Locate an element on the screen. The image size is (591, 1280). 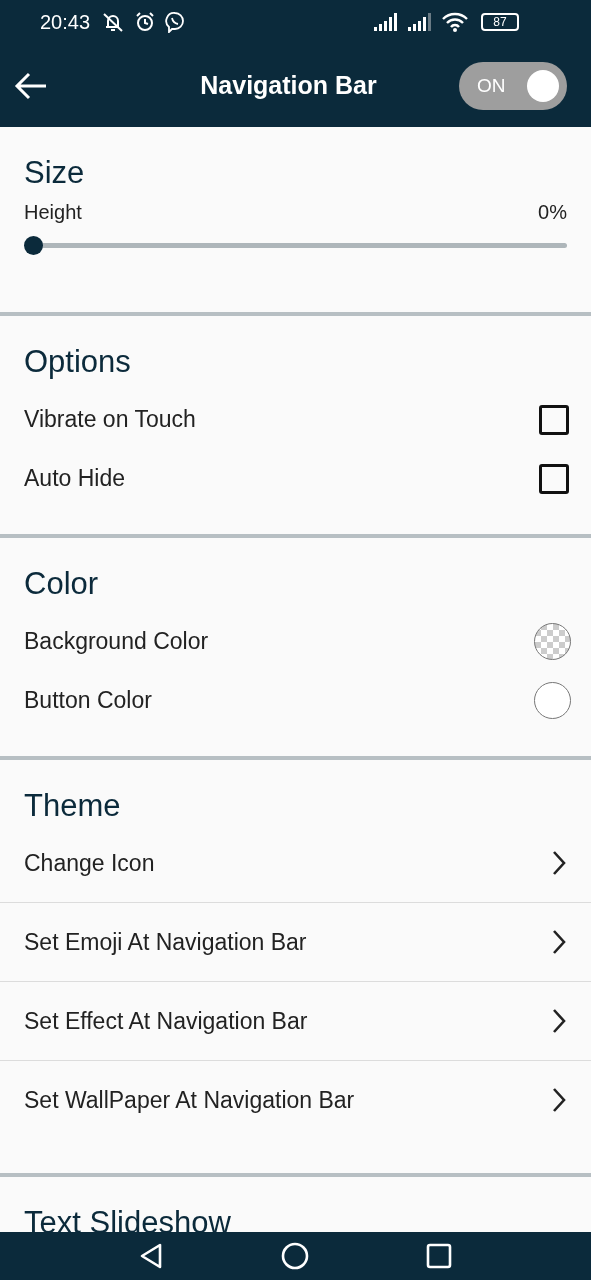
color-label: Button Color is located at coordinates (88, 700).